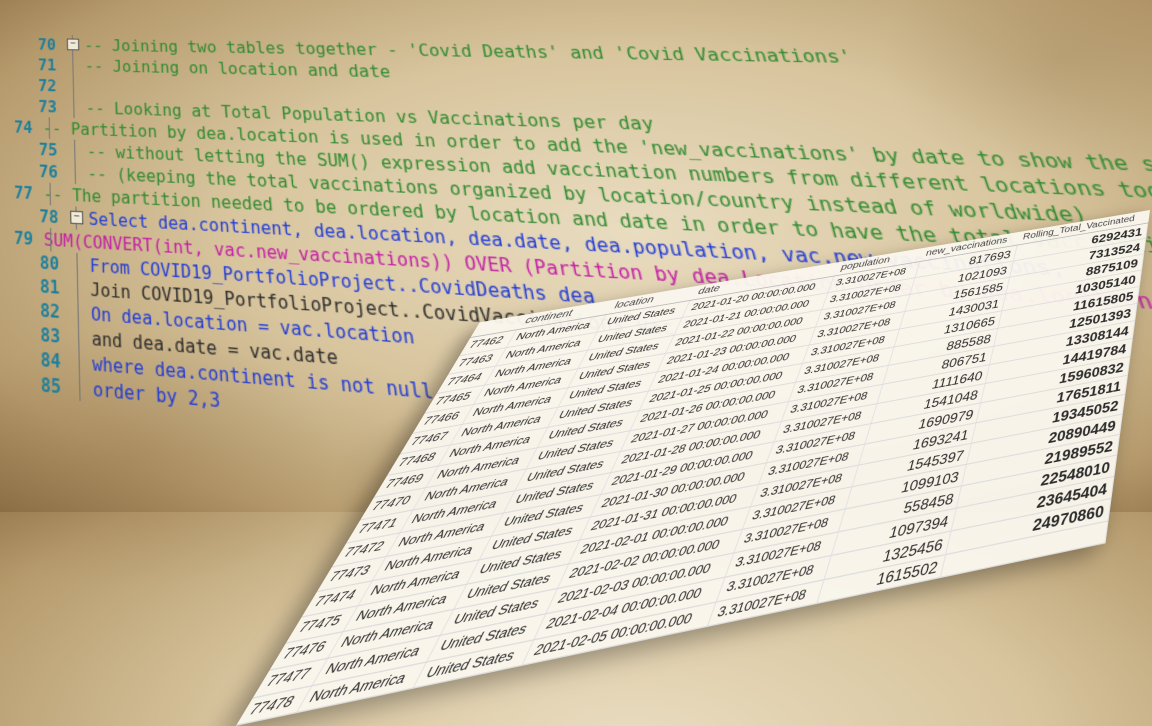 This screenshot has width=1152, height=726. What do you see at coordinates (40, 85) in the screenshot?
I see `line-number: 72` at bounding box center [40, 85].